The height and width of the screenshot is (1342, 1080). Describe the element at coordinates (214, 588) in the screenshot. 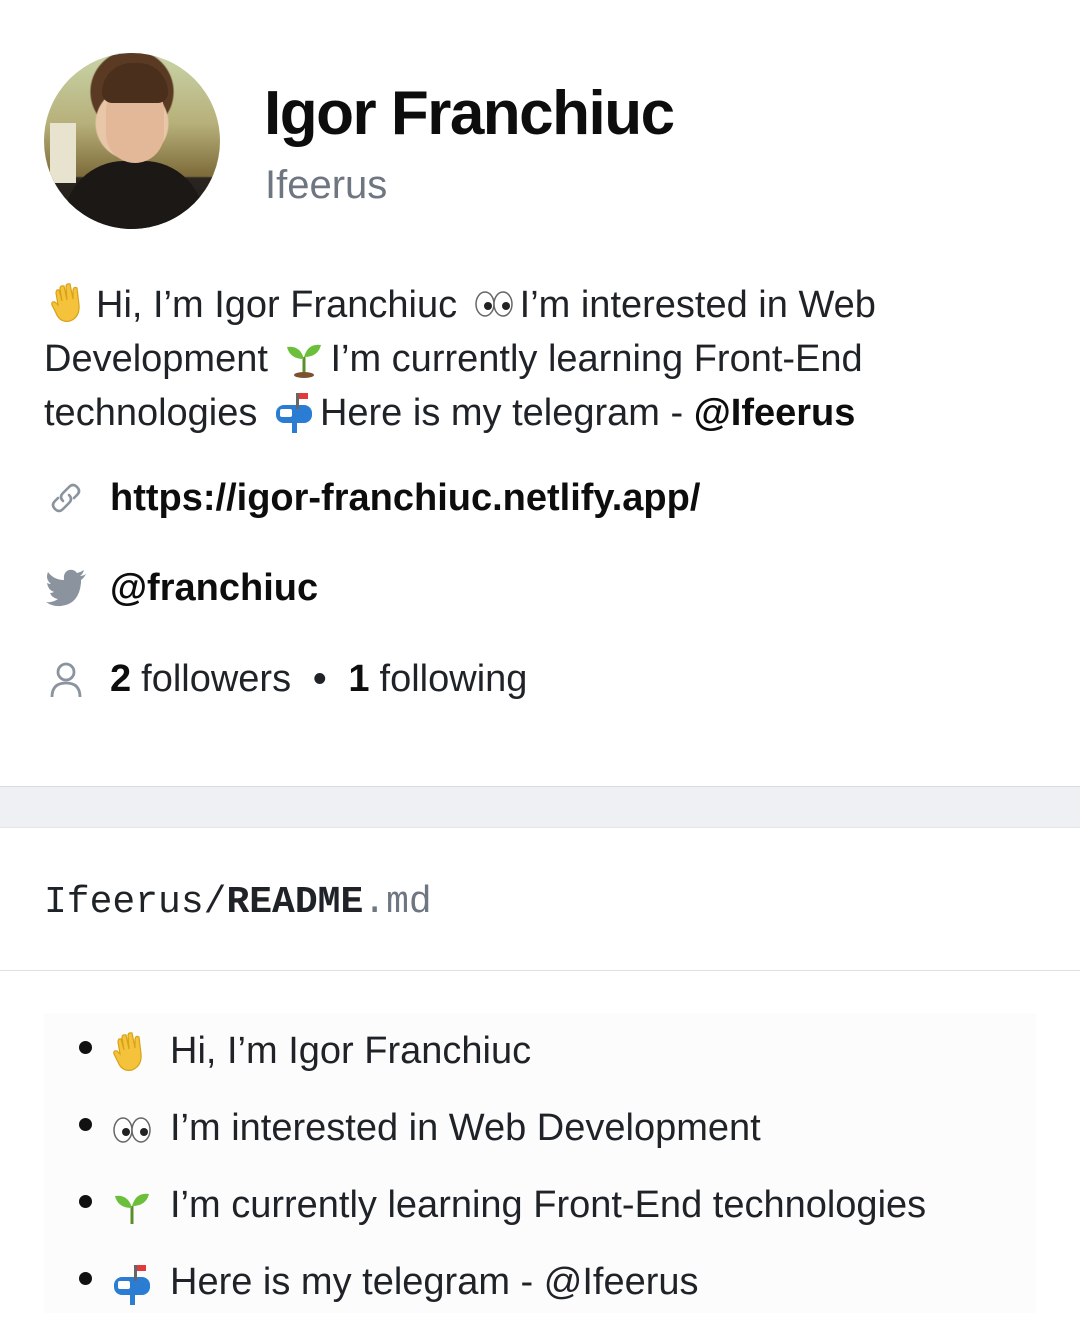

I see `twitter-link: @franchiuc` at that location.